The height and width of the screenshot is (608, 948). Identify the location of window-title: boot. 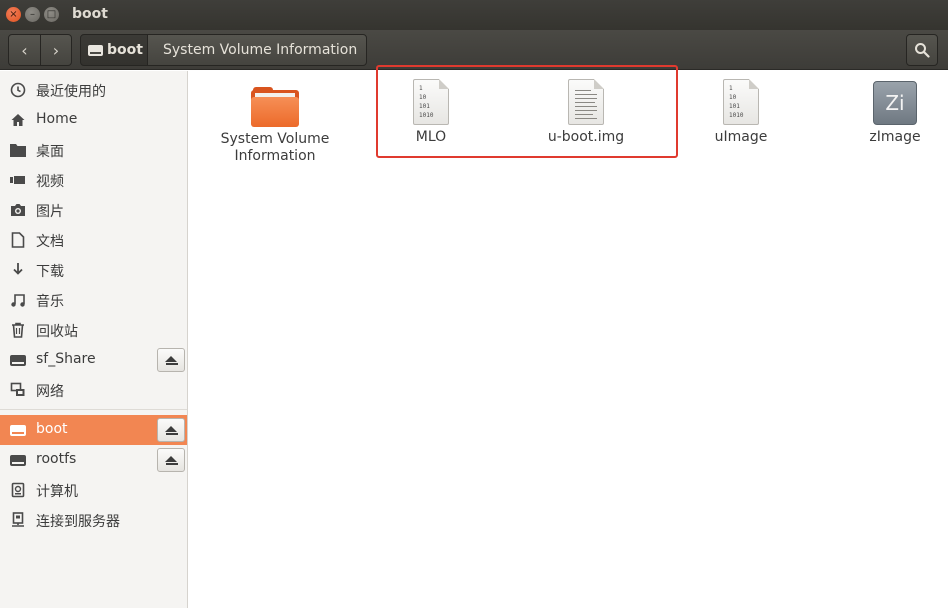
(90, 14).